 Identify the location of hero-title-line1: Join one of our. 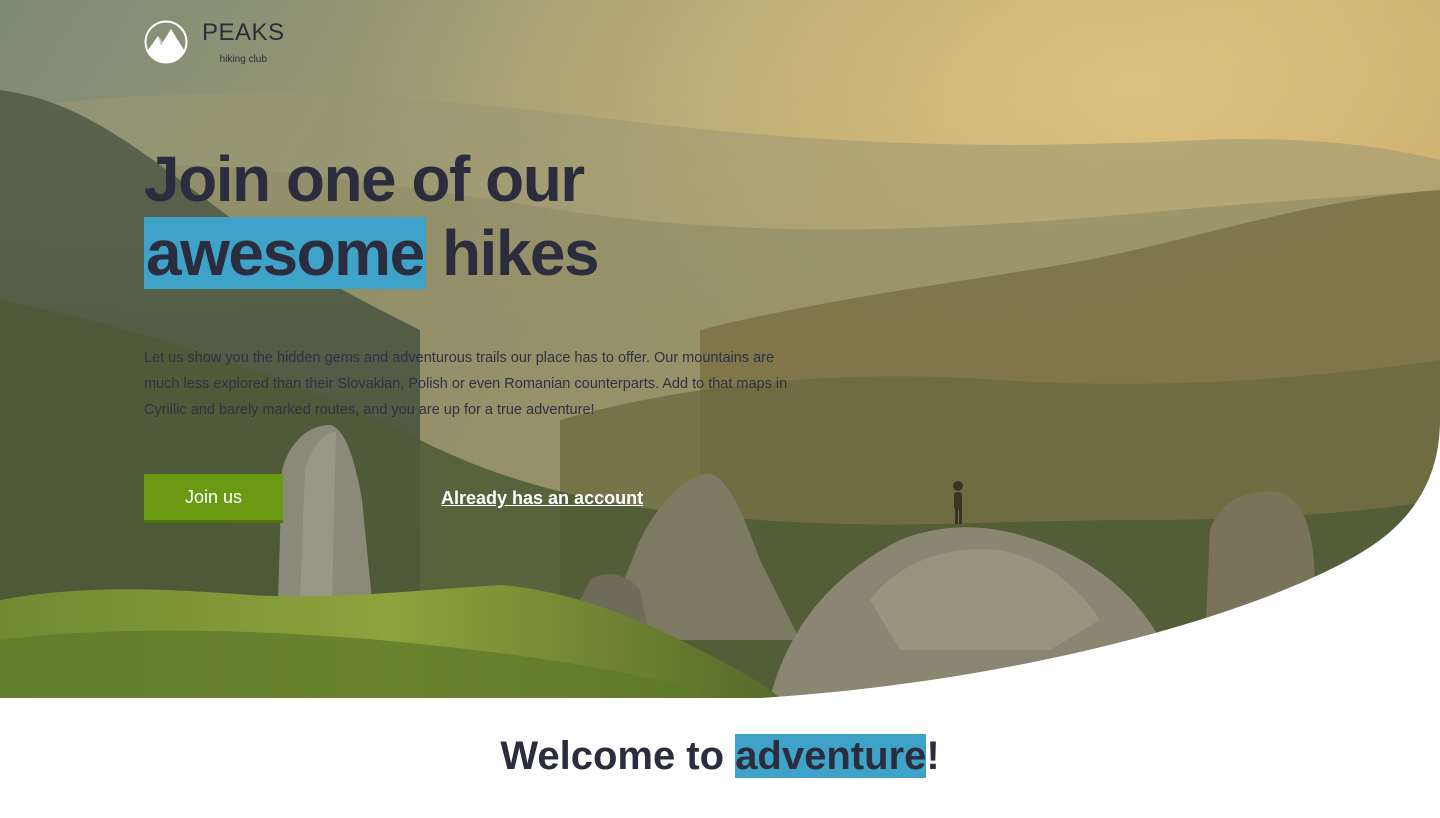
(364, 179).